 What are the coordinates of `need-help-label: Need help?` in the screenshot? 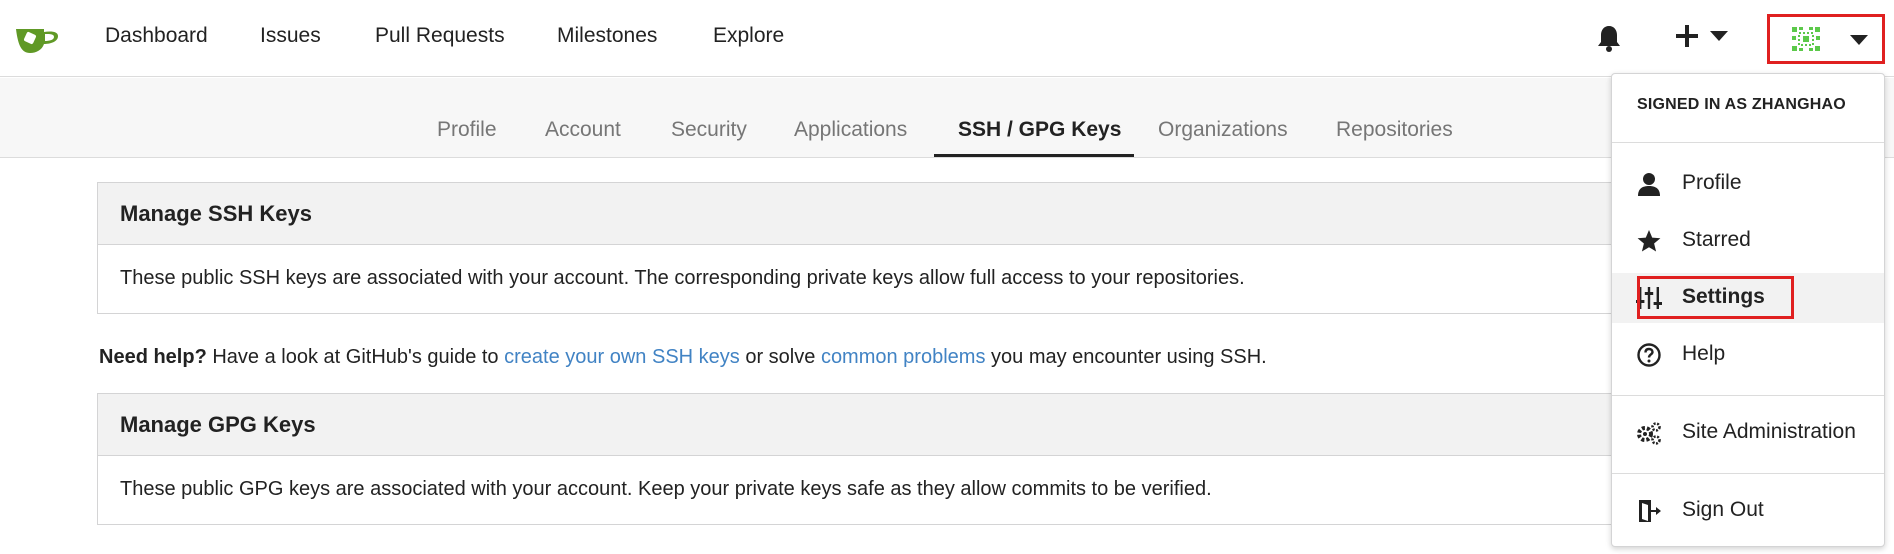 It's located at (153, 357).